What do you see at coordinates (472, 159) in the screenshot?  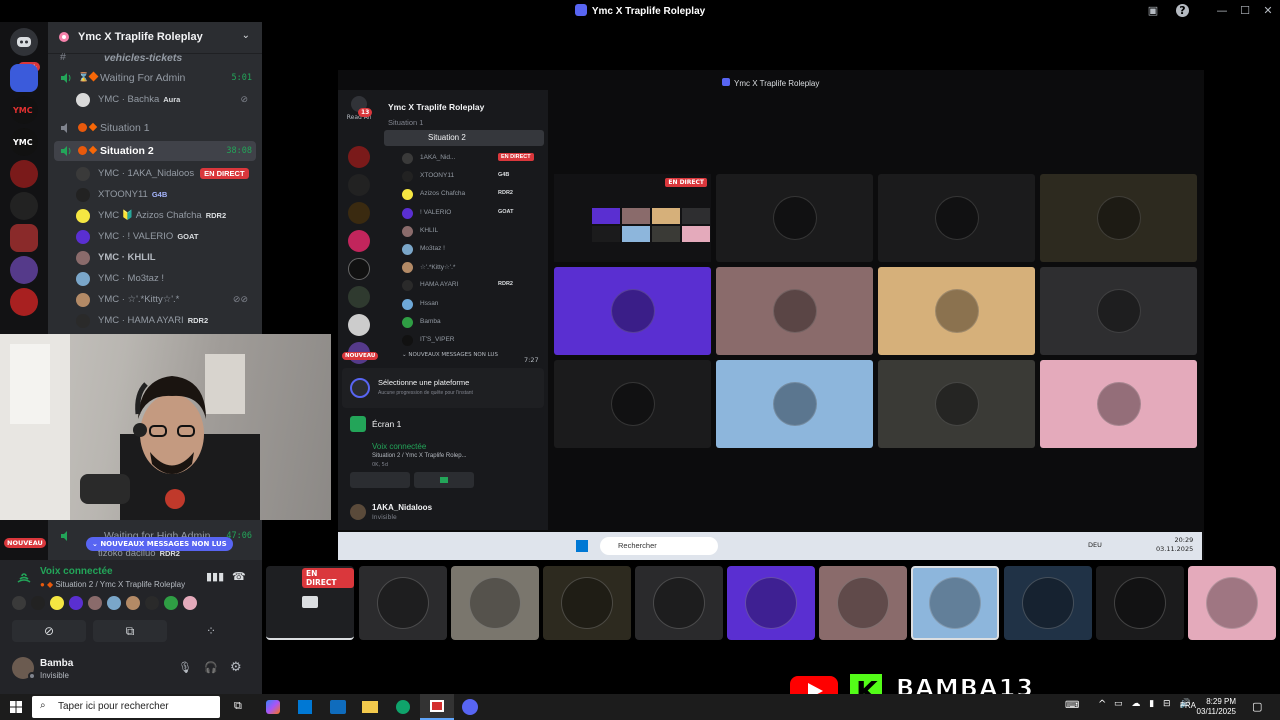 I see `inner-voice-user: 1AKA_Nid... EN DIRECT` at bounding box center [472, 159].